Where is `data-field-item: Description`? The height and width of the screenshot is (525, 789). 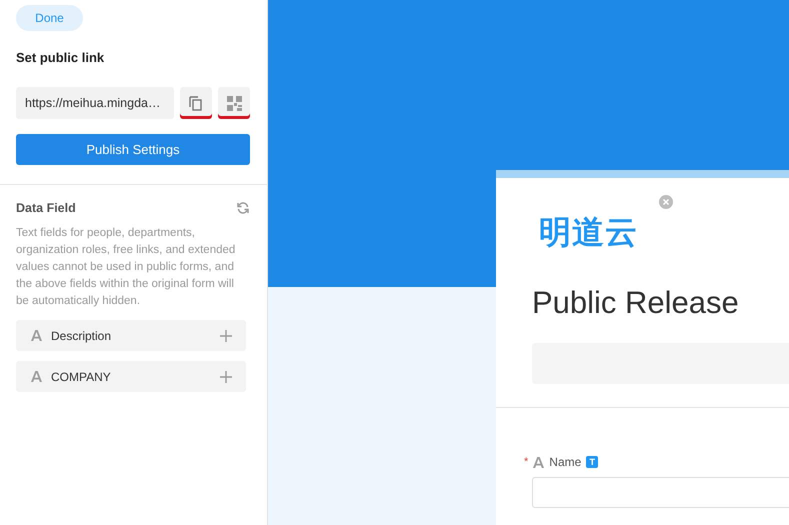
data-field-item: Description is located at coordinates (131, 335).